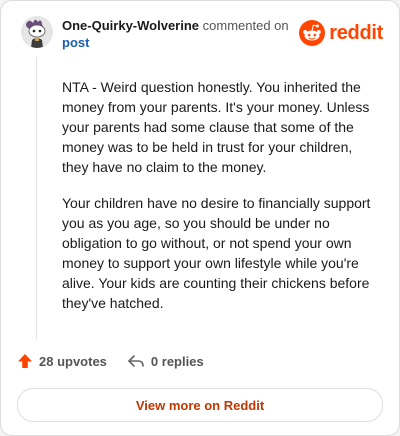 This screenshot has height=436, width=400. I want to click on brand-wordmark: reddit, so click(356, 32).